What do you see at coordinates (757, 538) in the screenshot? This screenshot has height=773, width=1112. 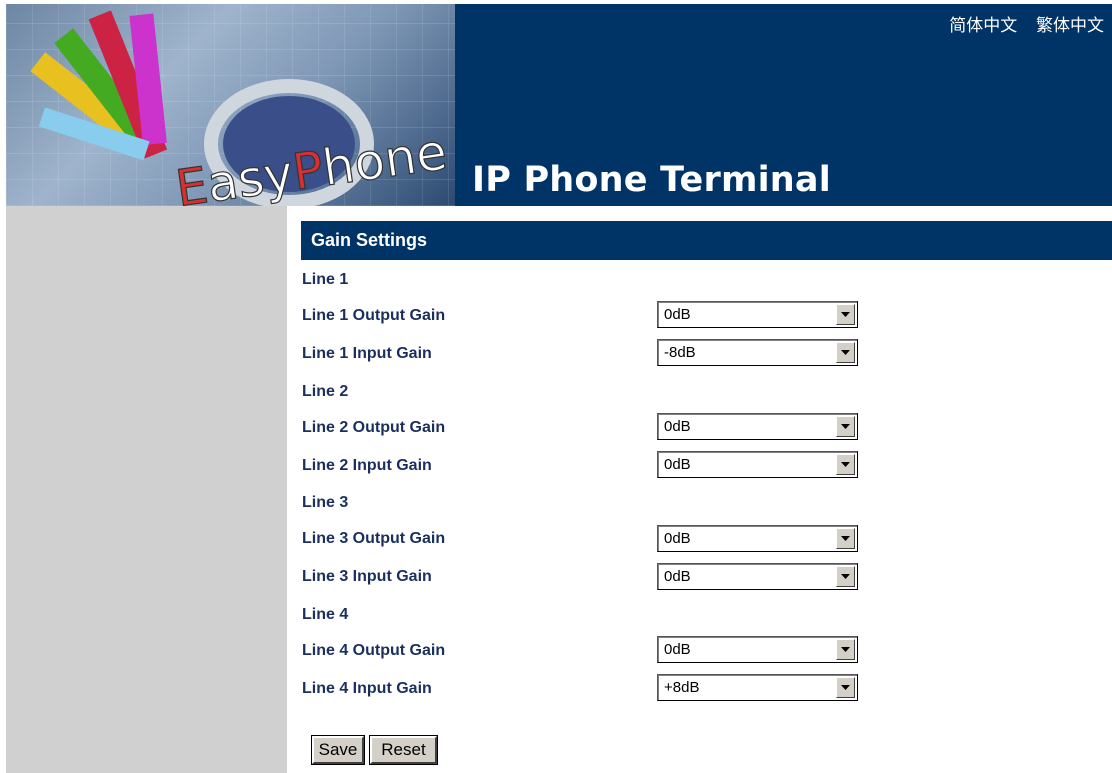 I see `line3-output-gain-select: 0dB` at bounding box center [757, 538].